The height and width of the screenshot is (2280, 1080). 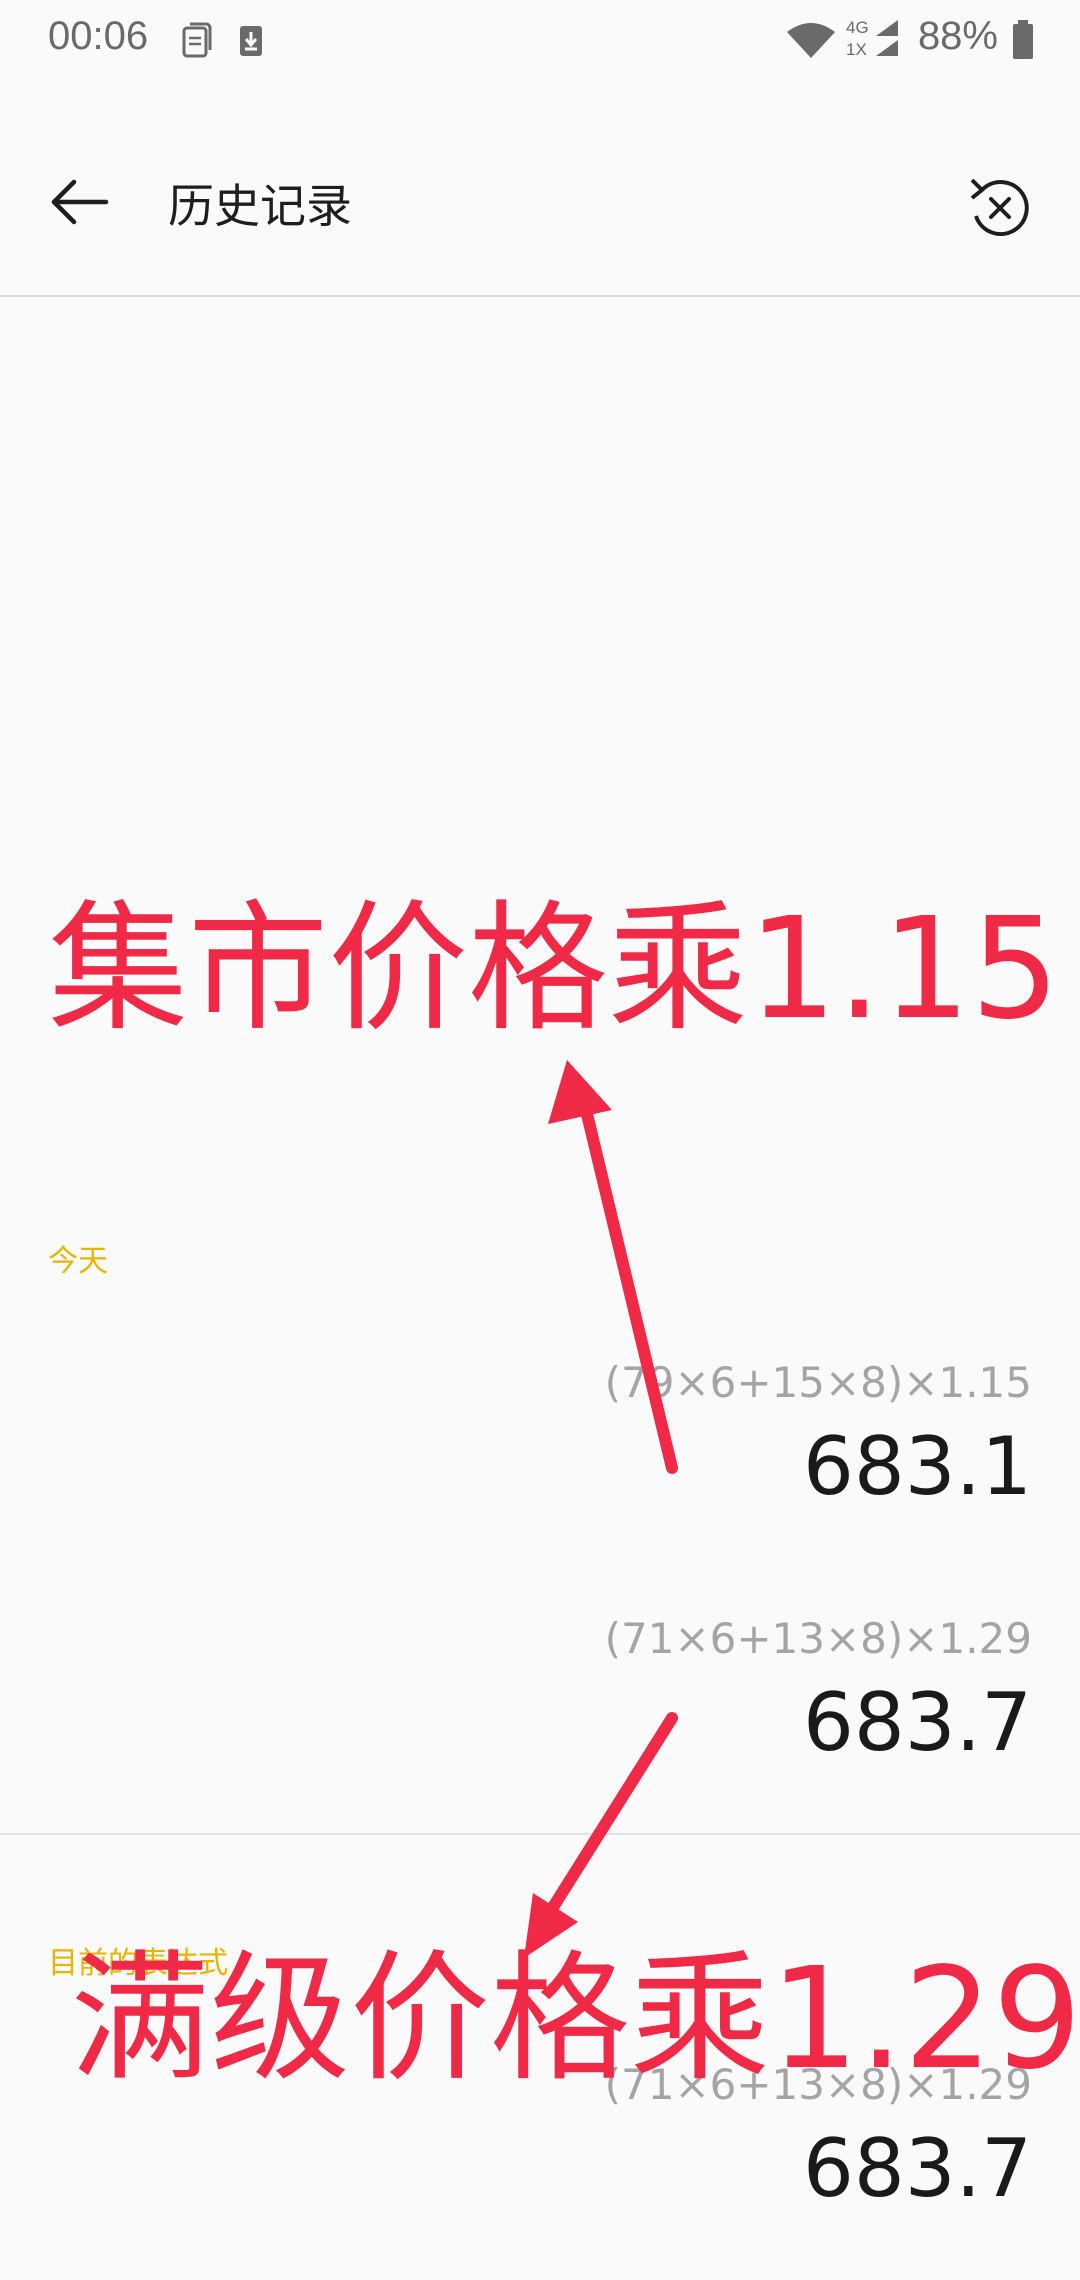 I want to click on history-result: 683.7, so click(x=917, y=1722).